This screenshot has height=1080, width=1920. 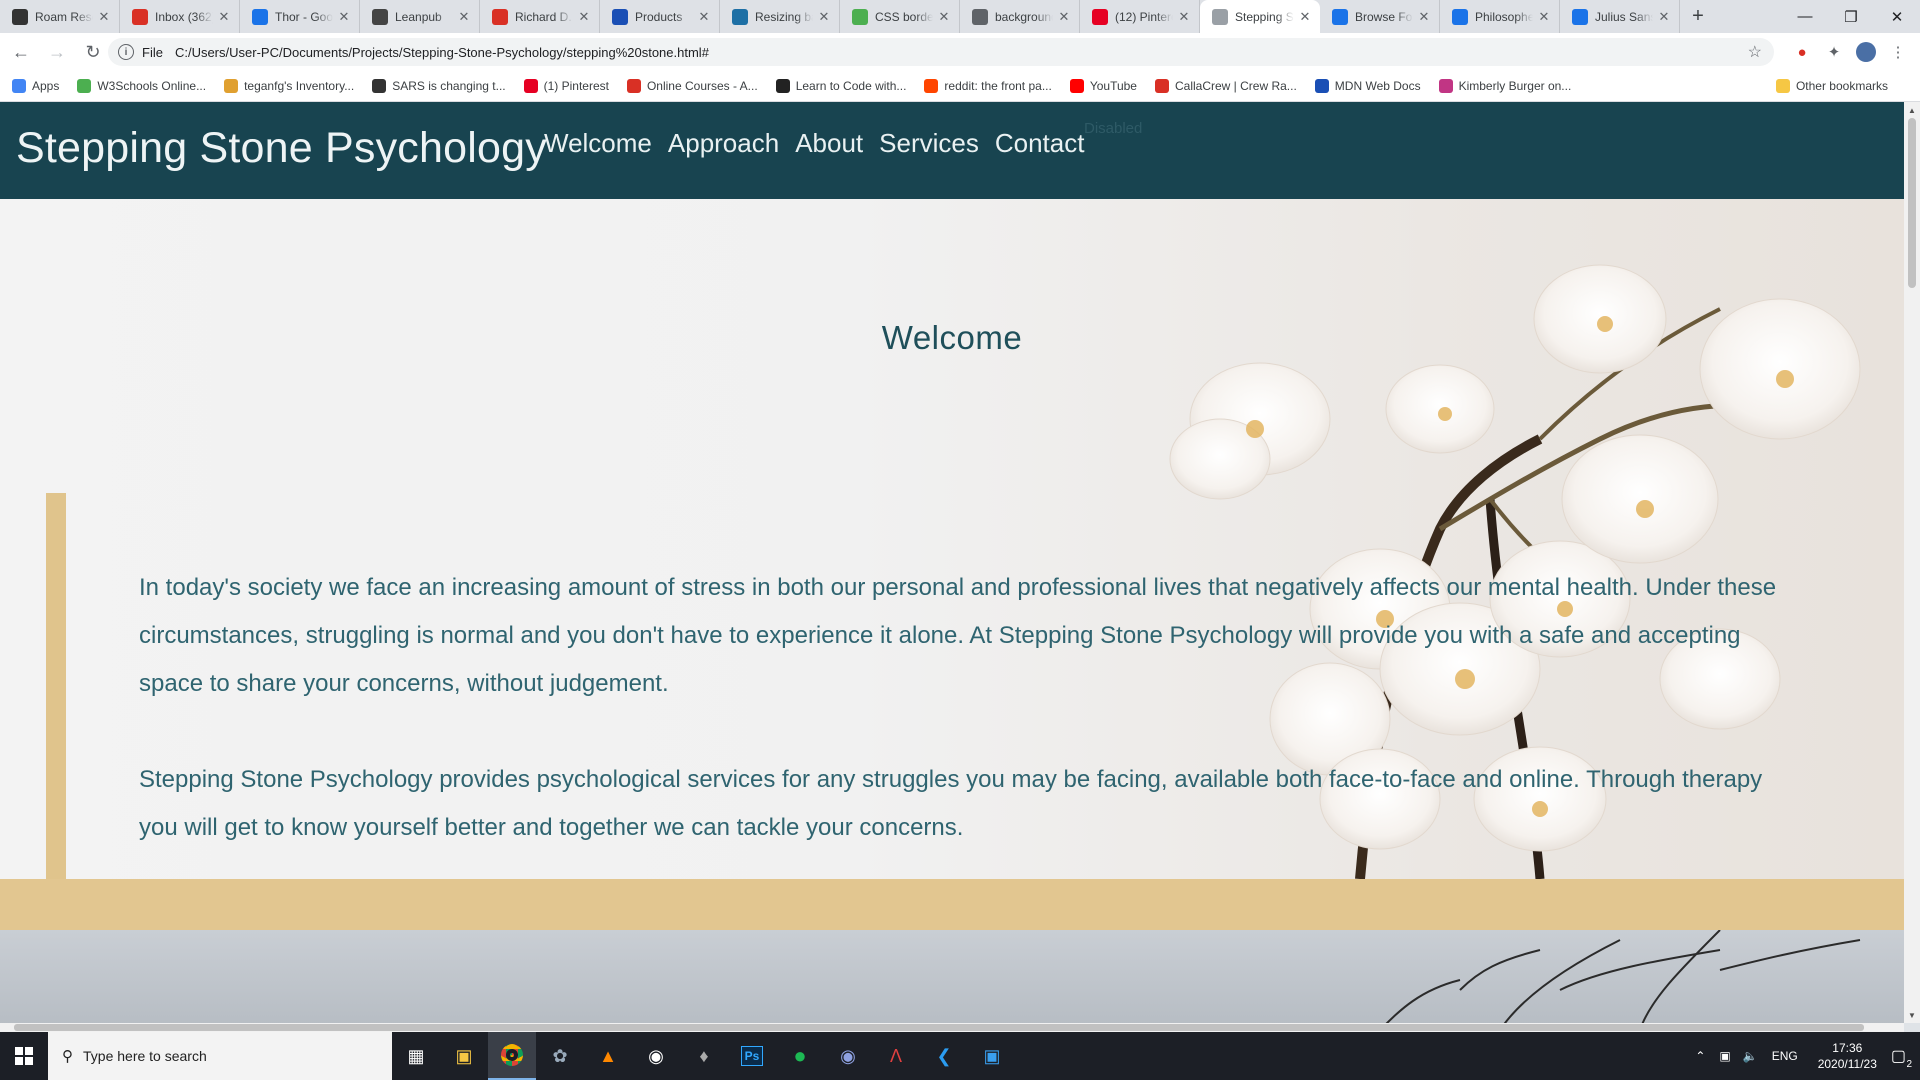 What do you see at coordinates (929, 143) in the screenshot?
I see `nav-services: Services` at bounding box center [929, 143].